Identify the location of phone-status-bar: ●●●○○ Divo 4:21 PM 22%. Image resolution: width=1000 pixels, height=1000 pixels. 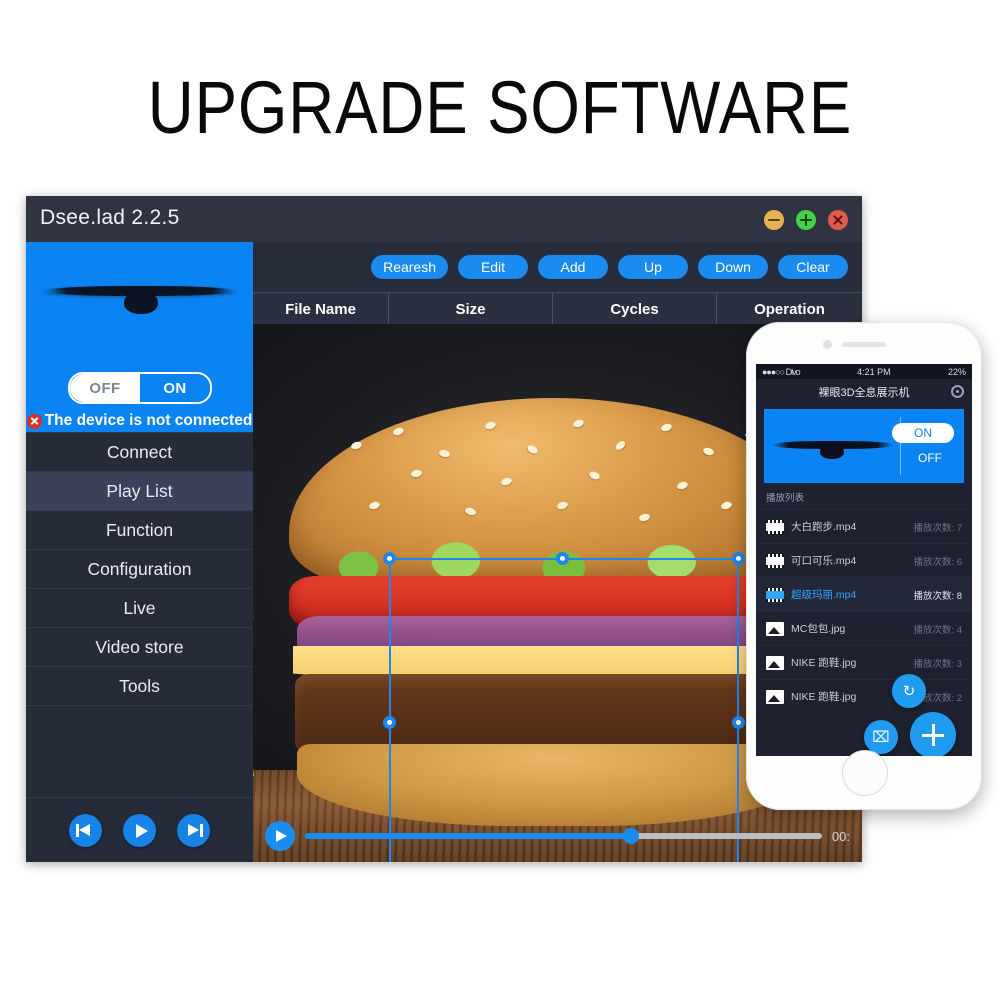
(864, 371).